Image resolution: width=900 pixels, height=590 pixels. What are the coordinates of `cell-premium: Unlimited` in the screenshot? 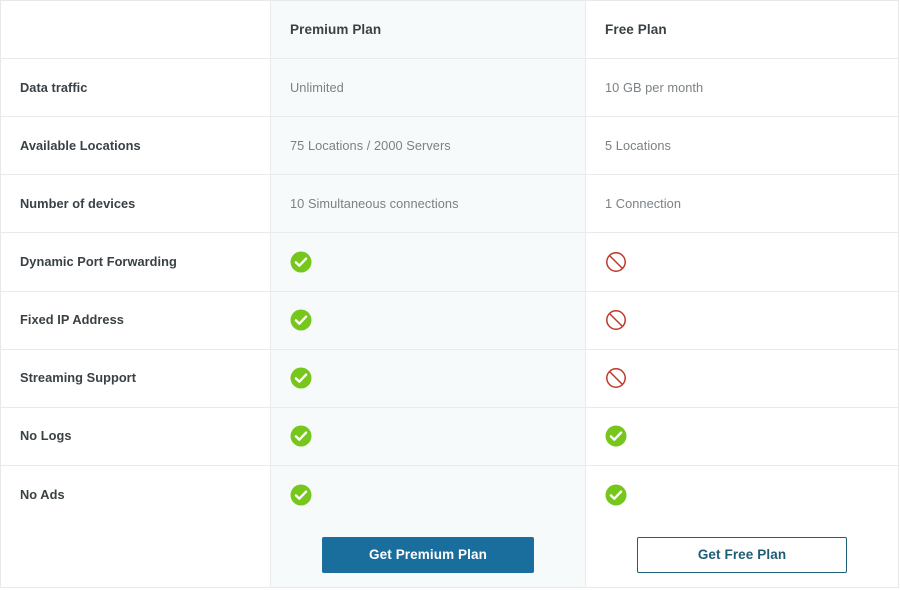 It's located at (428, 88).